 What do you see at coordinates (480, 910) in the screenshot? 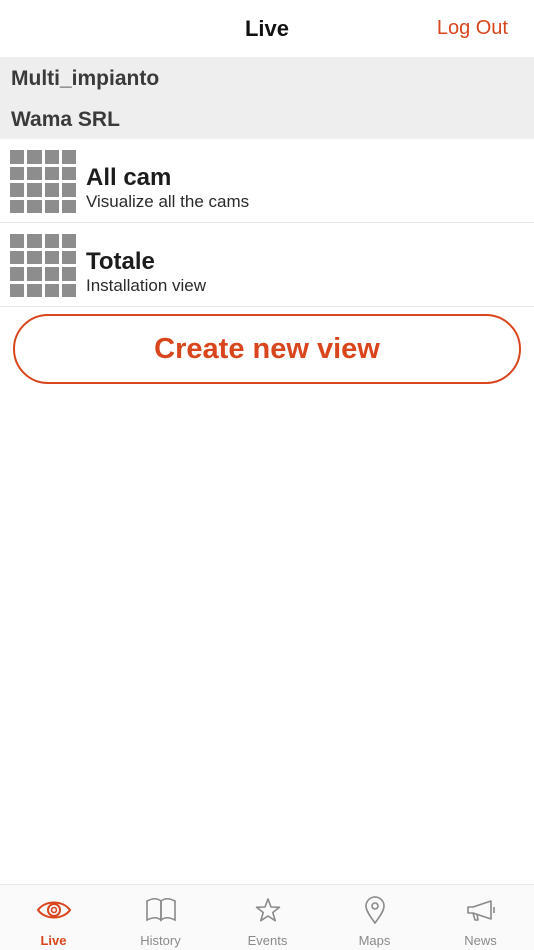
I see `megaphone-icon` at bounding box center [480, 910].